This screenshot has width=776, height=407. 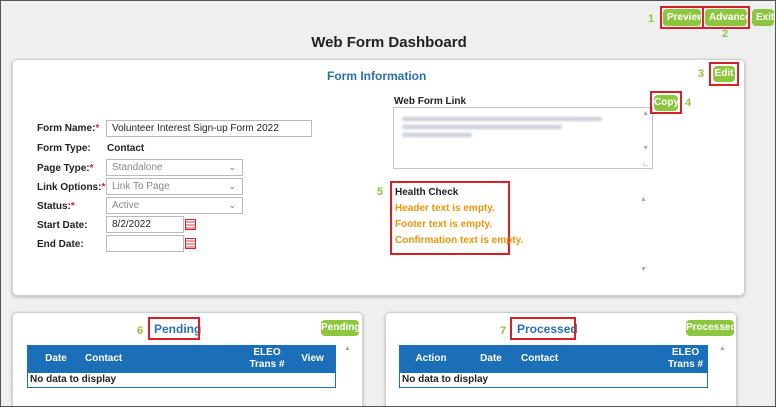 What do you see at coordinates (174, 205) in the screenshot?
I see `status-select: Active ⌄` at bounding box center [174, 205].